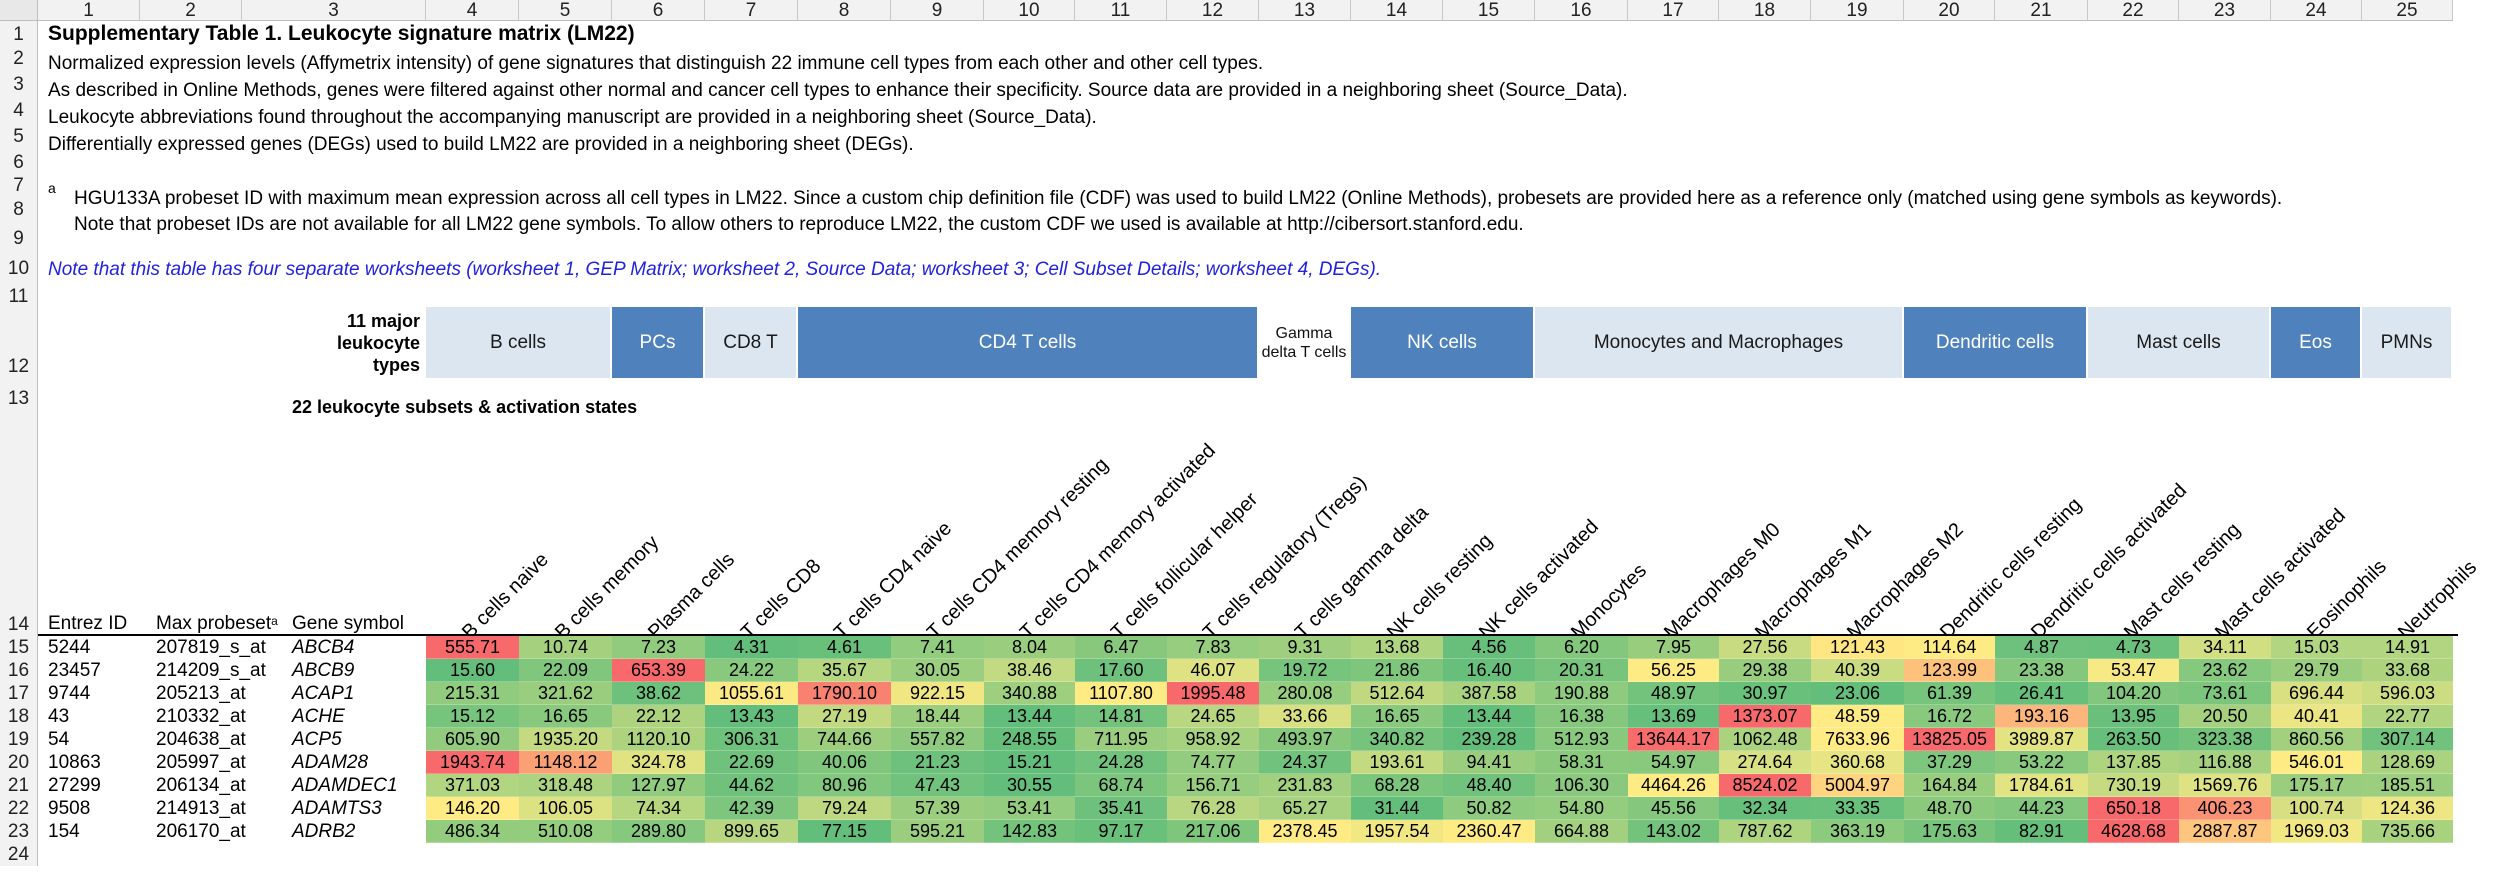 Image resolution: width=2500 pixels, height=875 pixels. Describe the element at coordinates (2407, 10) in the screenshot. I see `column-header-25: 25` at that location.